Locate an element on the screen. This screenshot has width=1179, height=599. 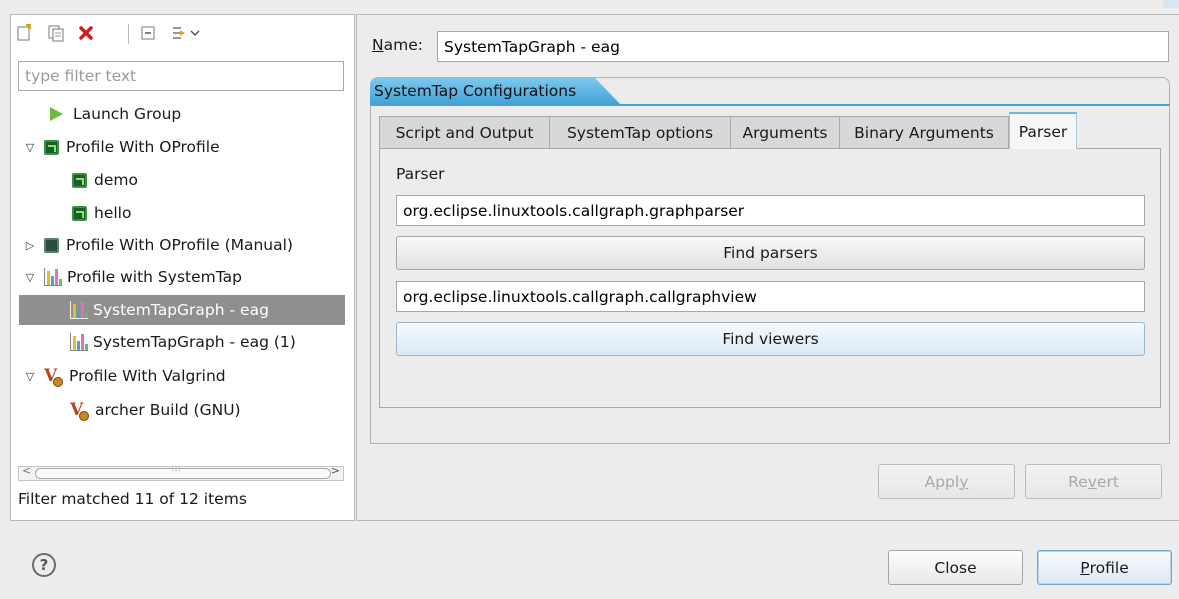
tab-systemtap-options: SystemTap options is located at coordinates (640, 132).